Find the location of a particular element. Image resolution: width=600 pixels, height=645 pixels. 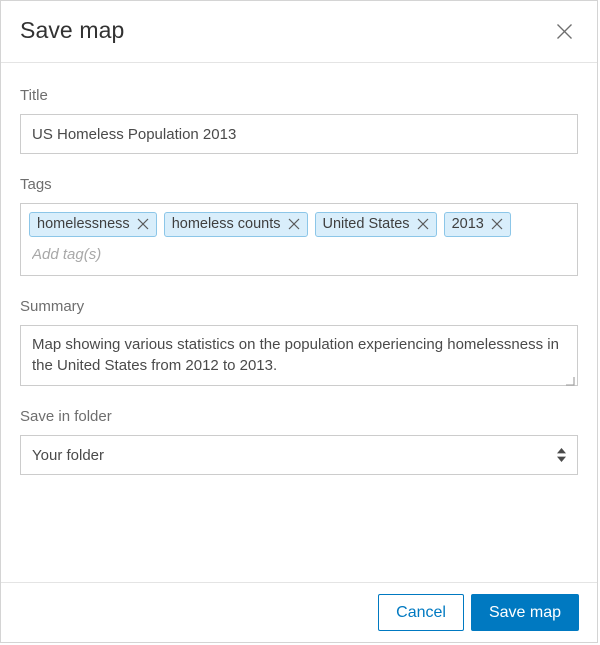

tag-label: 2013 is located at coordinates (467, 224).